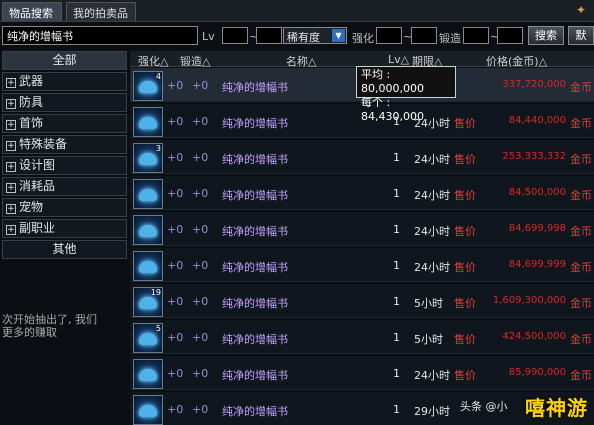  What do you see at coordinates (100, 35) in the screenshot?
I see `item-name-input: 纯净的增幅书` at bounding box center [100, 35].